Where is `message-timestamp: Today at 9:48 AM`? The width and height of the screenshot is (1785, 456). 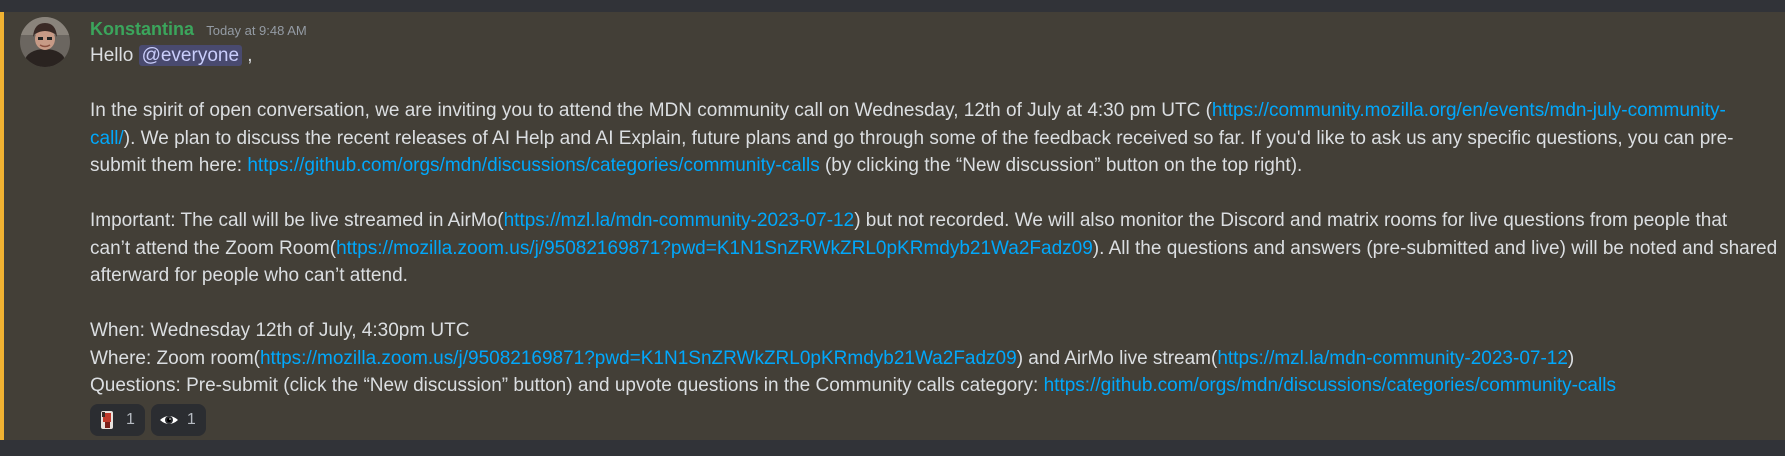
message-timestamp: Today at 9:48 AM is located at coordinates (256, 30).